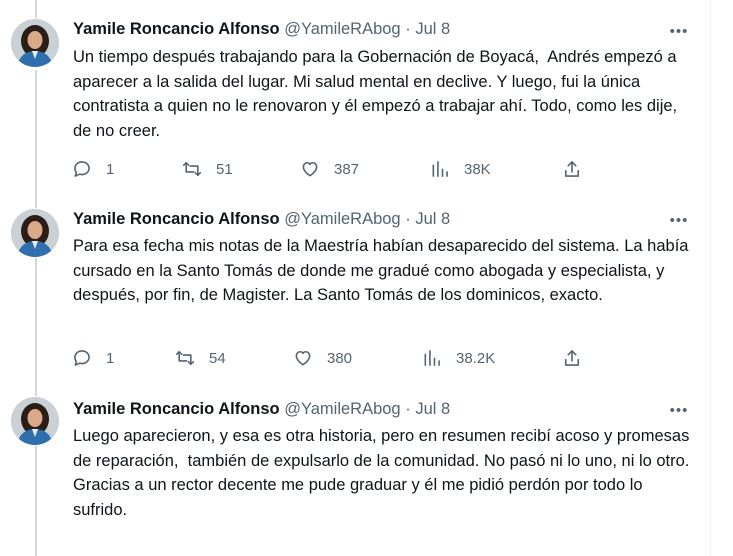  Describe the element at coordinates (36, 138) in the screenshot. I see `thread-line-1b` at that location.